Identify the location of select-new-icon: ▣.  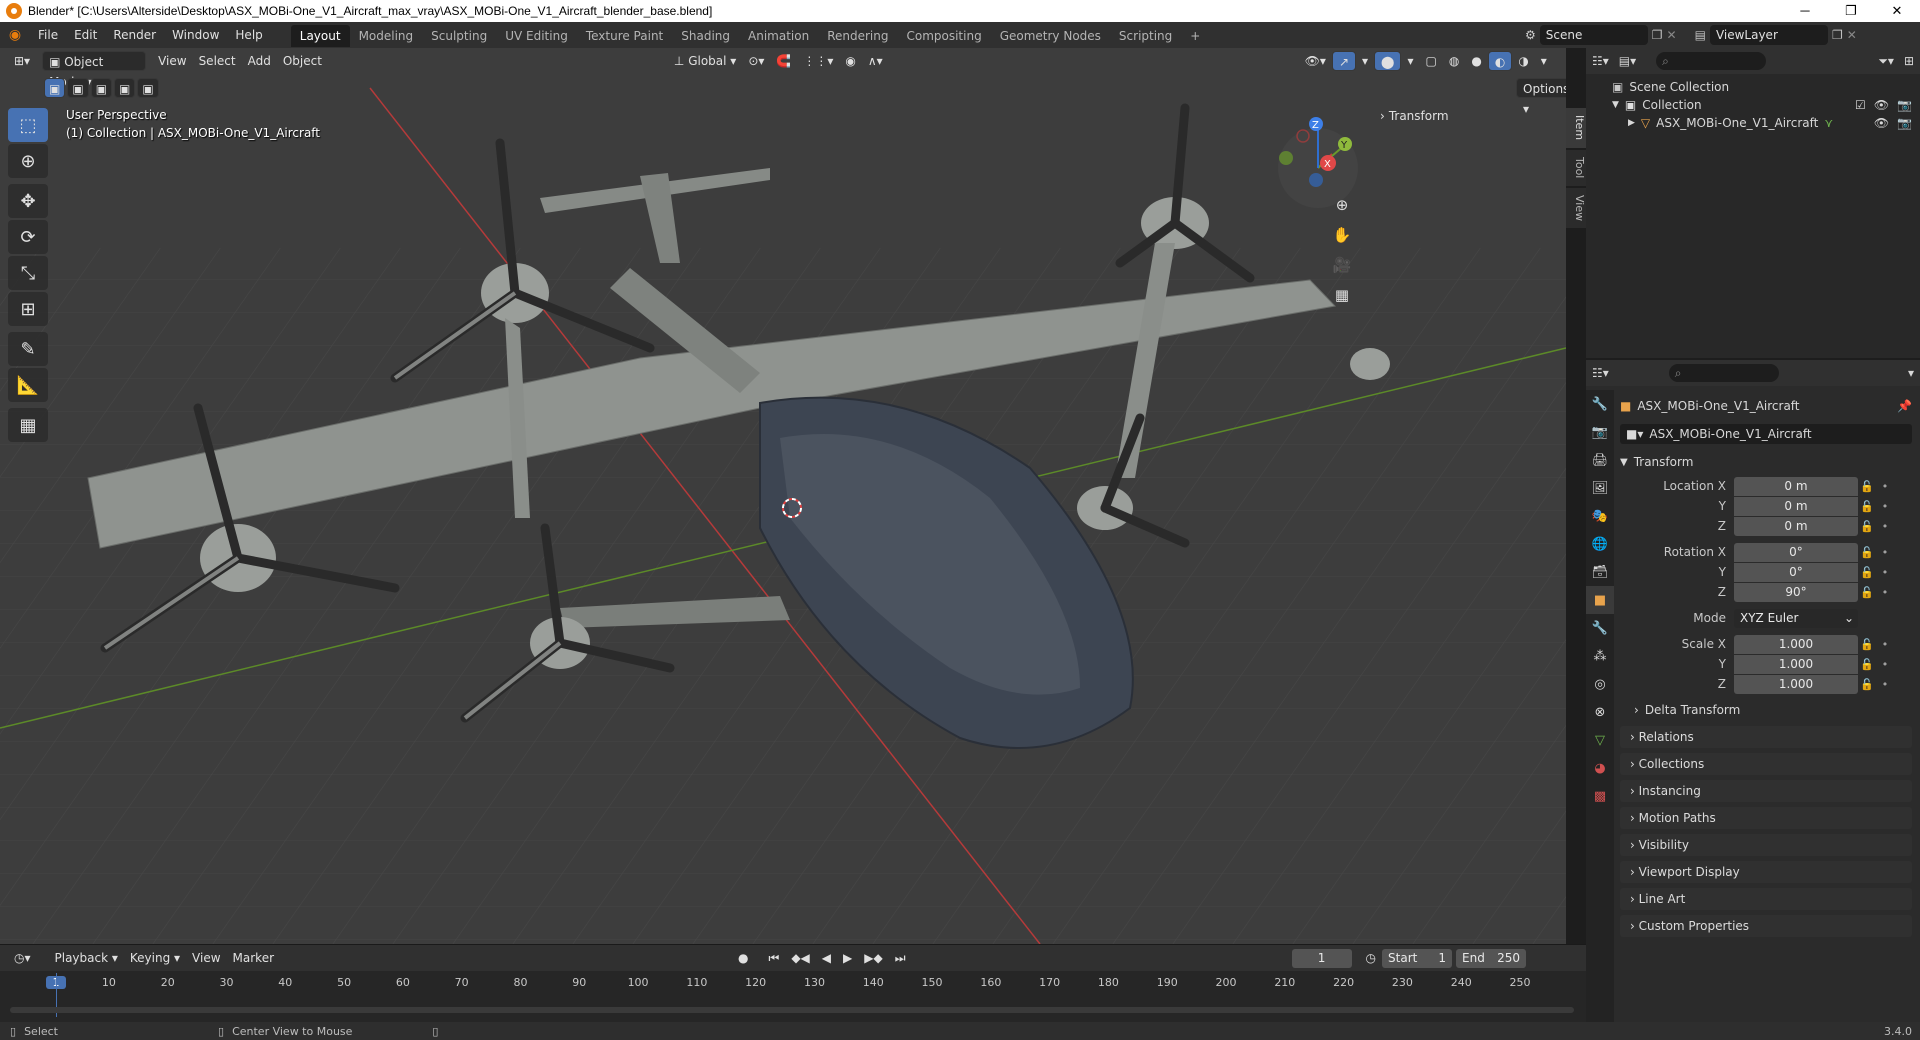
(55, 88).